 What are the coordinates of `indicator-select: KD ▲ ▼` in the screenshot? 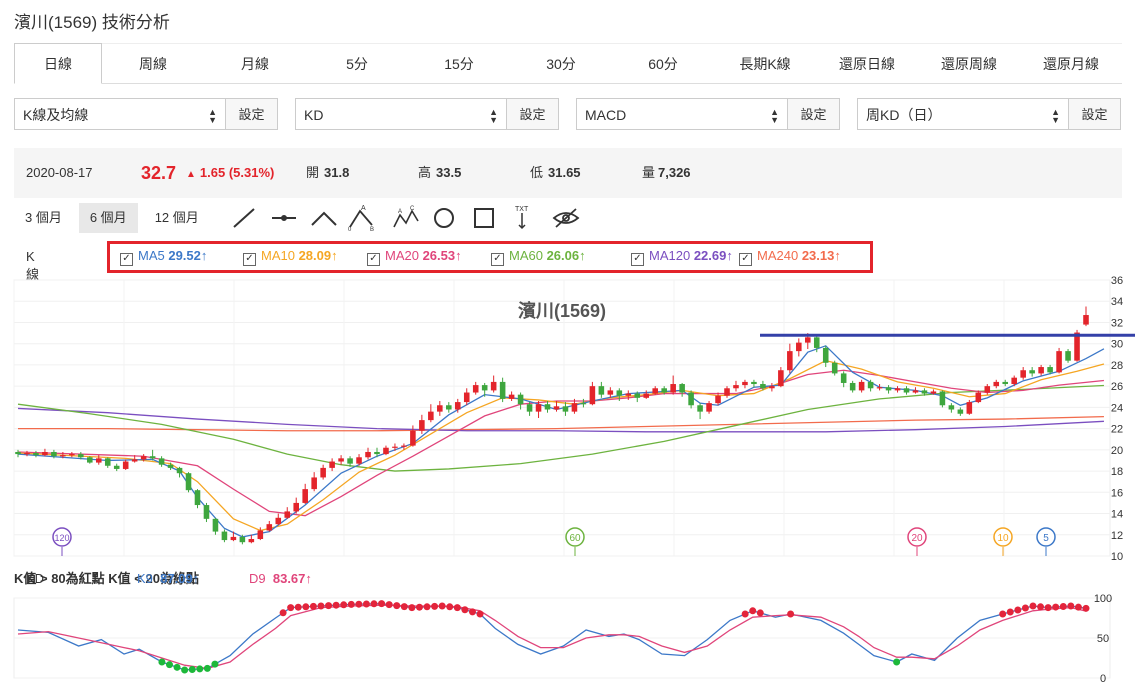 It's located at (401, 114).